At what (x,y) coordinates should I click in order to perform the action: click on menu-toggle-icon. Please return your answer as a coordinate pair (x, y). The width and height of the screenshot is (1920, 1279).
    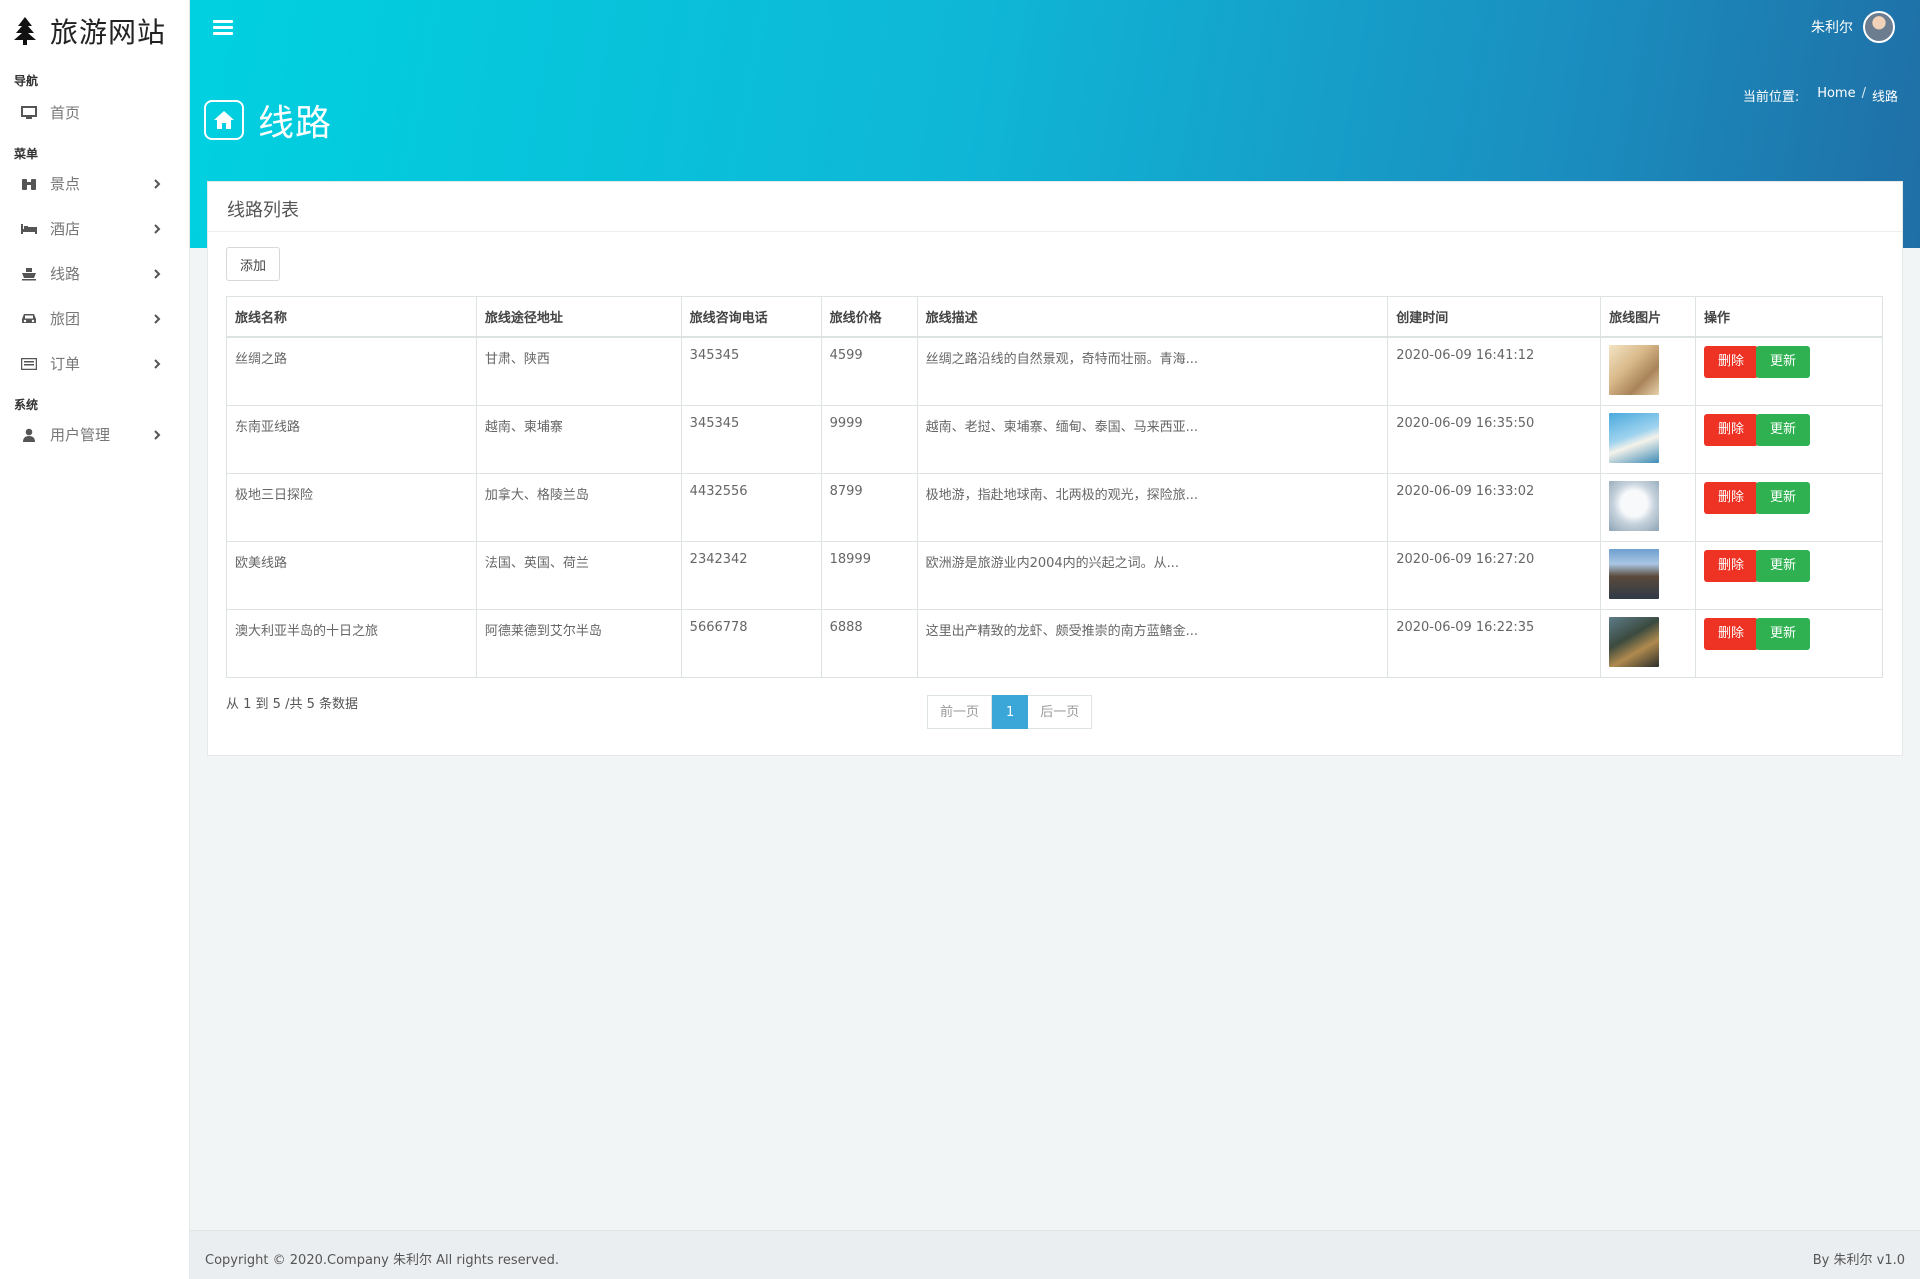
    Looking at the image, I should click on (223, 28).